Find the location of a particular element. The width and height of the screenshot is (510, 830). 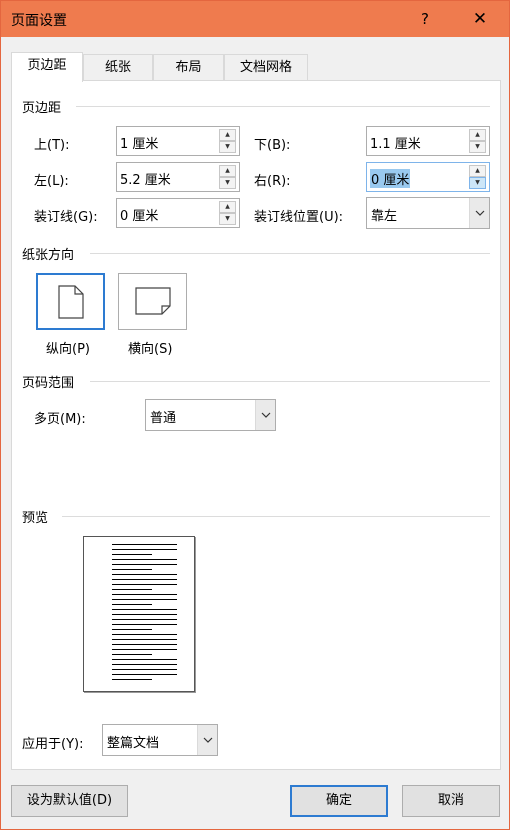

tab-layout: 布局 is located at coordinates (188, 67).